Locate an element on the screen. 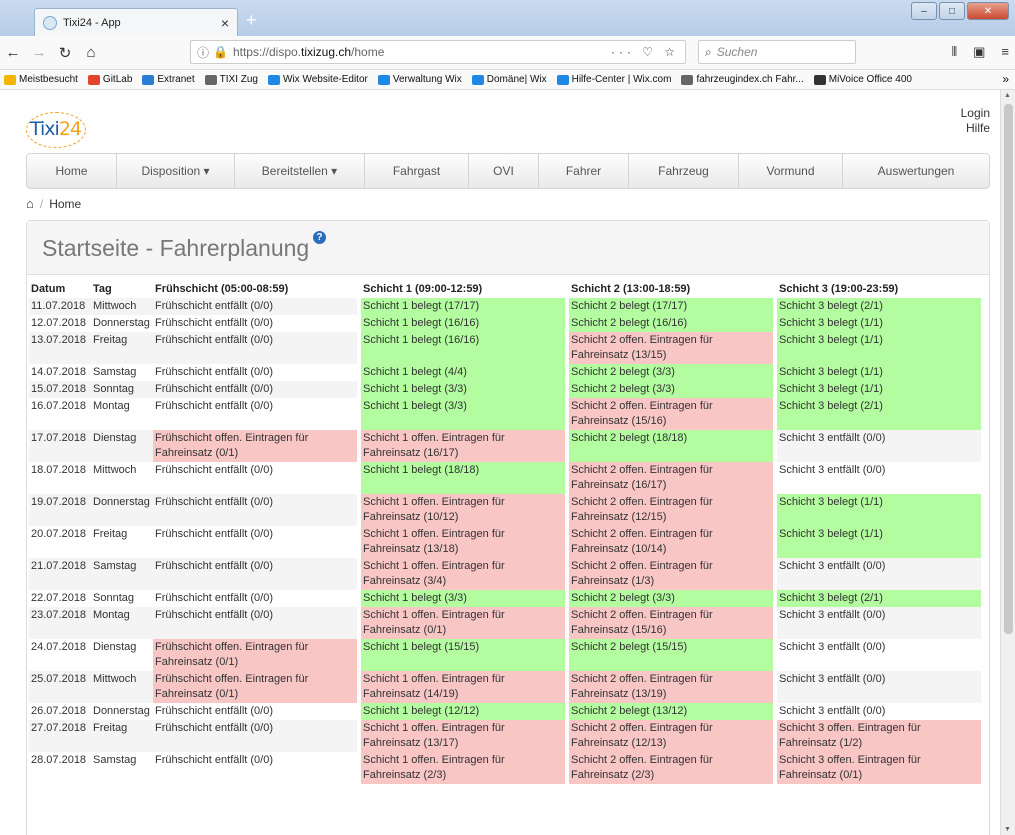 This screenshot has width=1015, height=835. menu-item-auswertungen: Auswertungen is located at coordinates (916, 171).